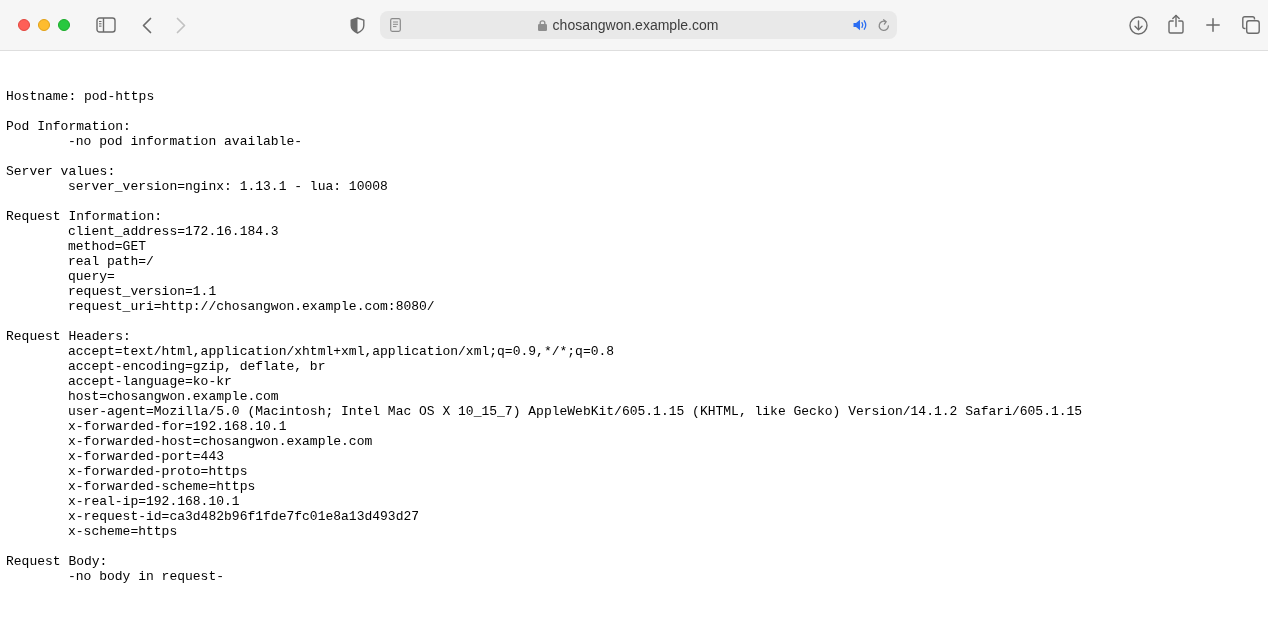 This screenshot has height=629, width=1268. What do you see at coordinates (84, 216) in the screenshot?
I see `section-heading: Request Information:` at bounding box center [84, 216].